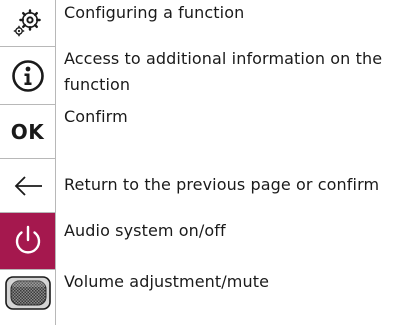 The image size is (415, 325). I want to click on ok-icon: OK, so click(27, 131).